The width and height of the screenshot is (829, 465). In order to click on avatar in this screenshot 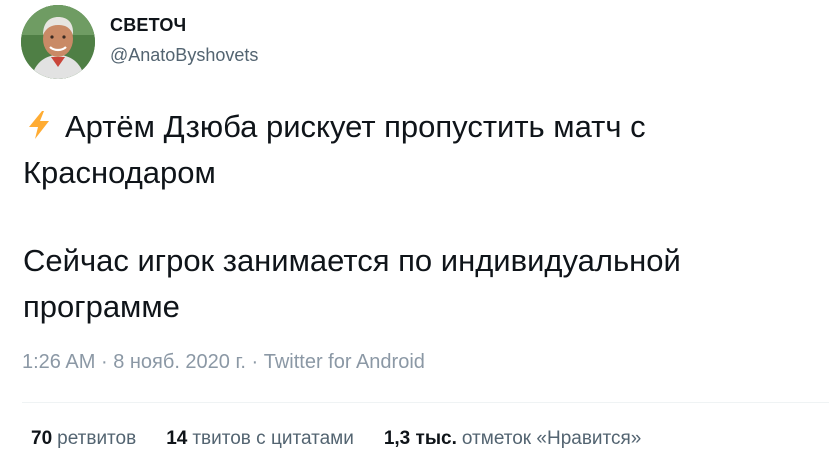, I will do `click(58, 42)`.